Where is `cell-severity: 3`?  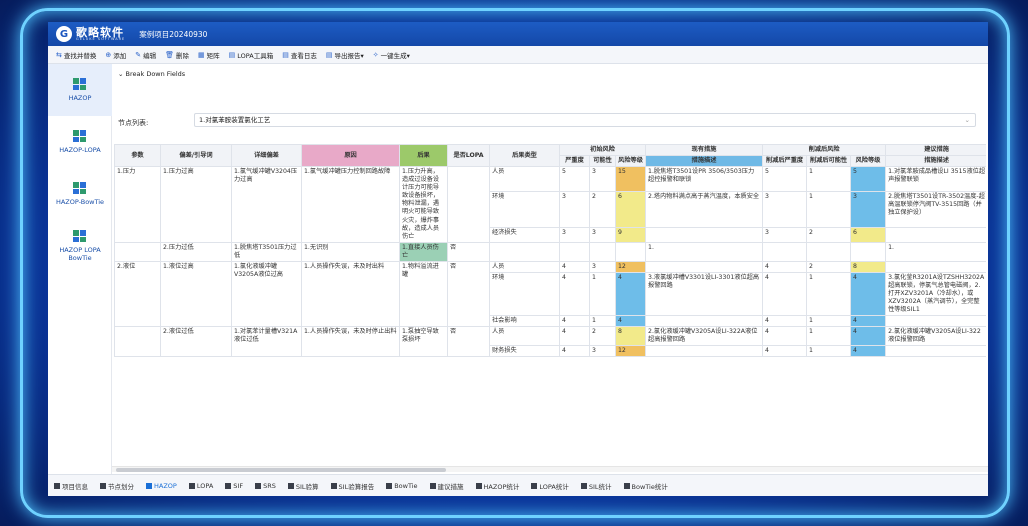
cell-severity: 3 is located at coordinates (574, 235).